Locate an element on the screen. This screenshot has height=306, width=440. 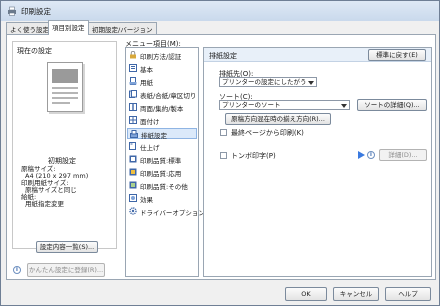
preview-image-block is located at coordinates (65, 76).